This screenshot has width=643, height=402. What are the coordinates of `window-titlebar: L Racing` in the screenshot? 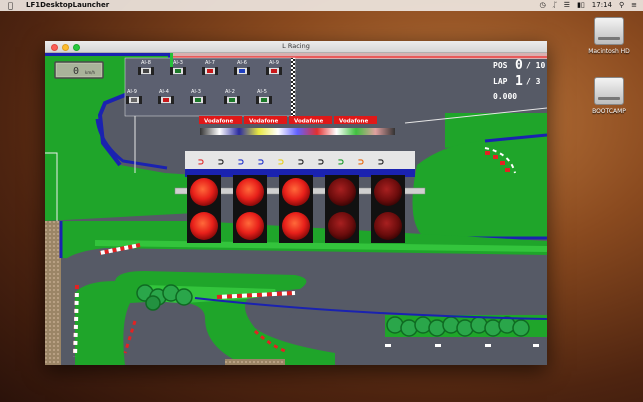 It's located at (296, 47).